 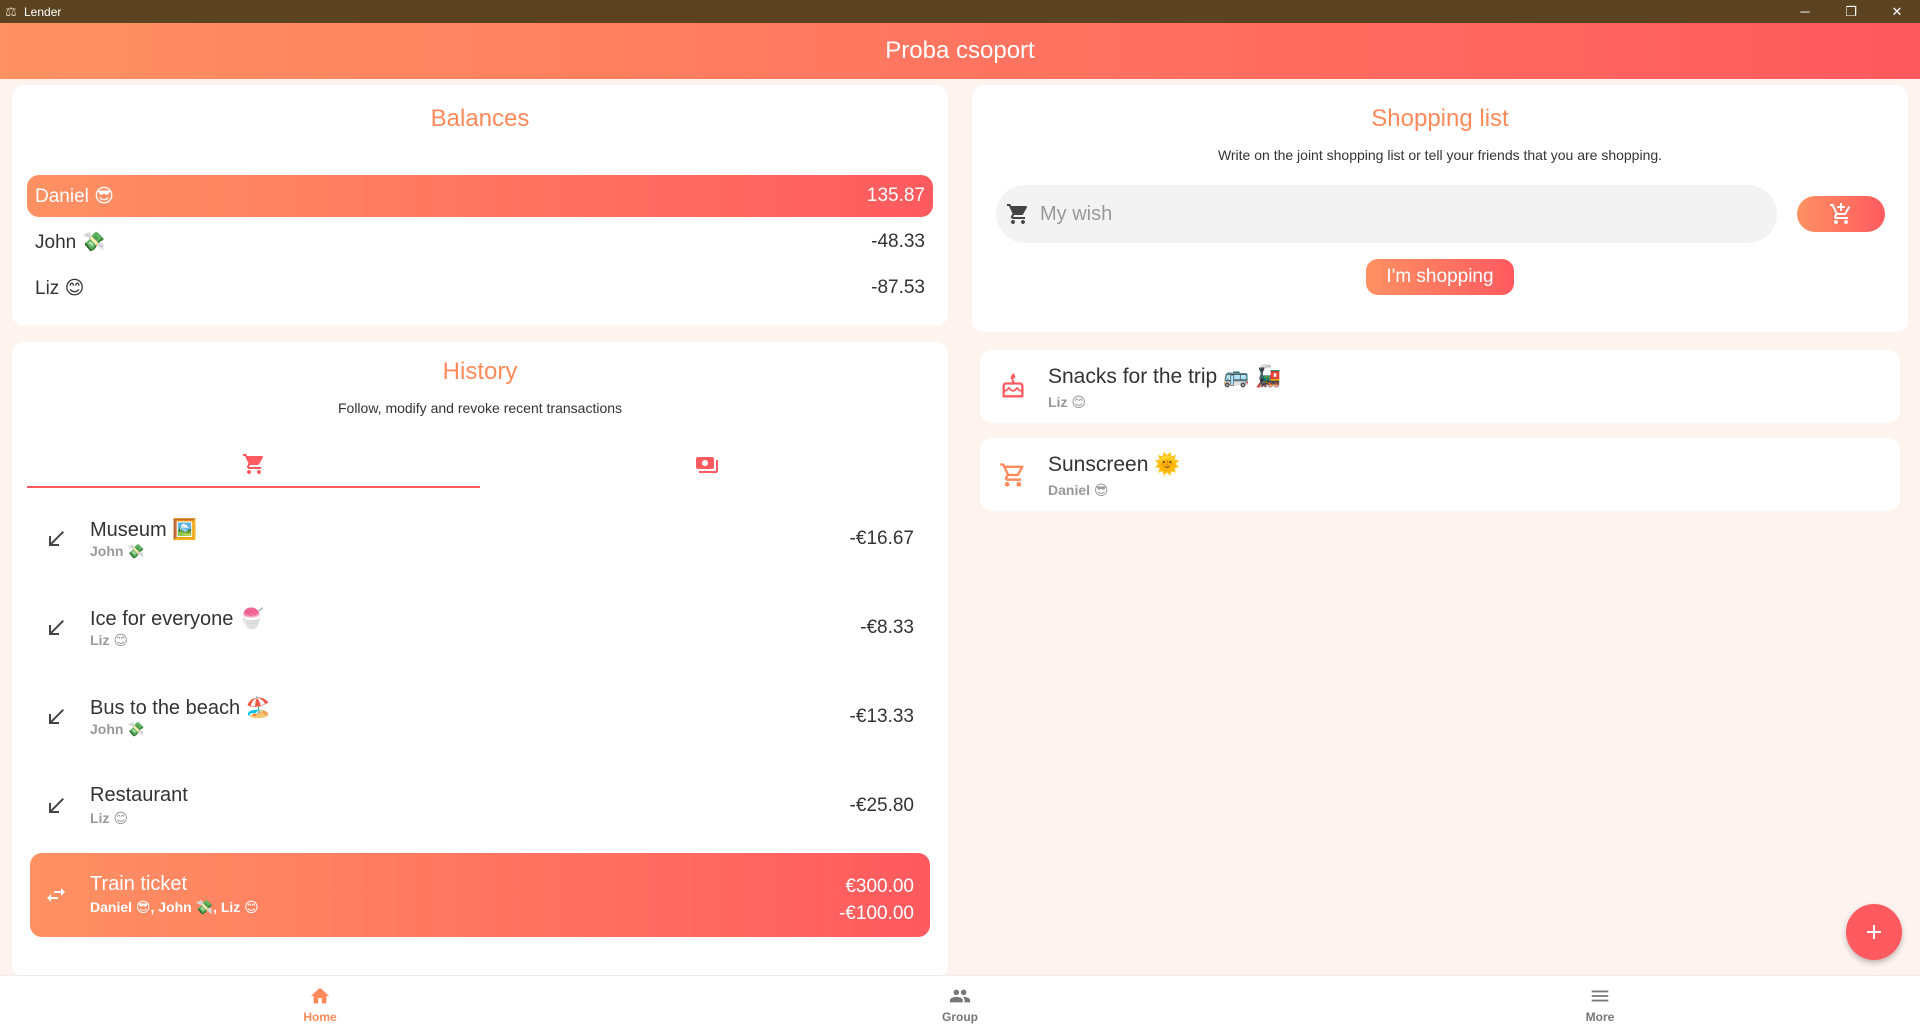 I want to click on home-icon, so click(x=320, y=995).